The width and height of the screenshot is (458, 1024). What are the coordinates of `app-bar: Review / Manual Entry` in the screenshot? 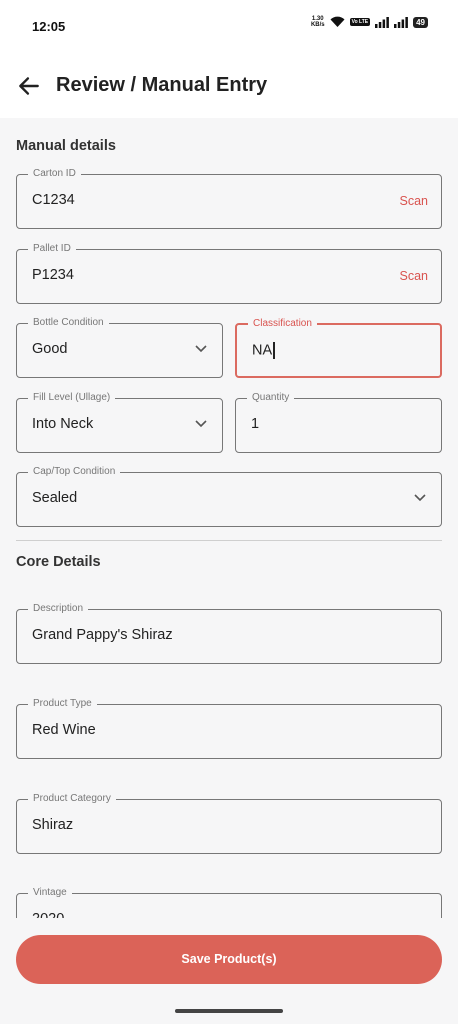 It's located at (229, 86).